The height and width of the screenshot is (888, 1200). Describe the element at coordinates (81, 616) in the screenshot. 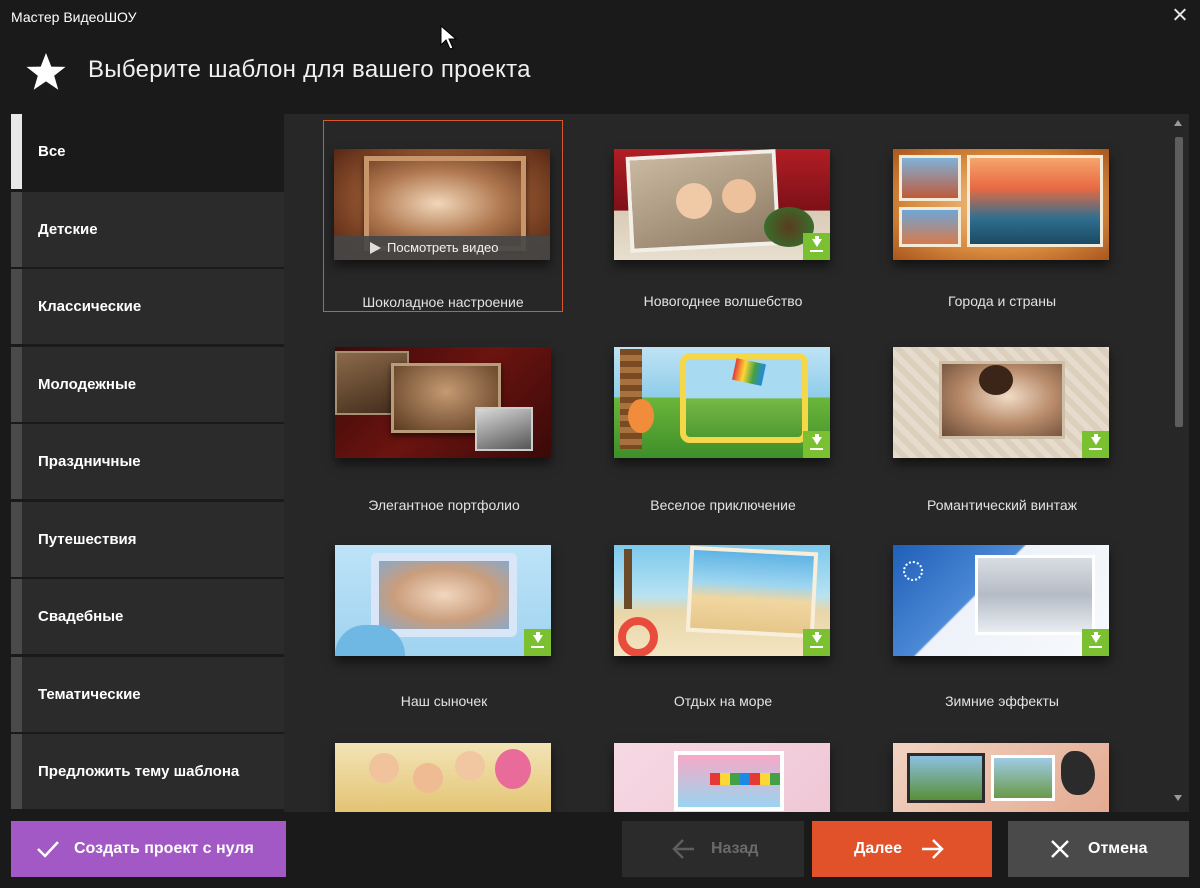

I see `sidebar-item-label: Свадебные` at that location.